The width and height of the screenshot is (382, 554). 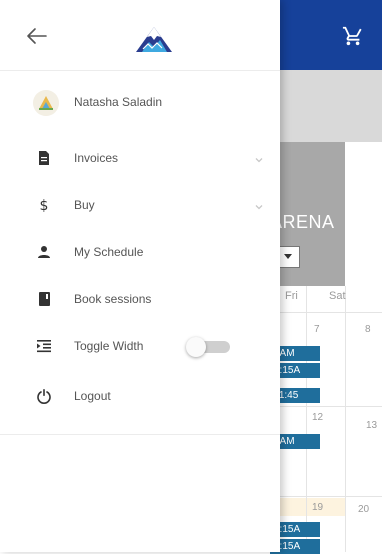 What do you see at coordinates (318, 507) in the screenshot?
I see `calendar-date: 19` at bounding box center [318, 507].